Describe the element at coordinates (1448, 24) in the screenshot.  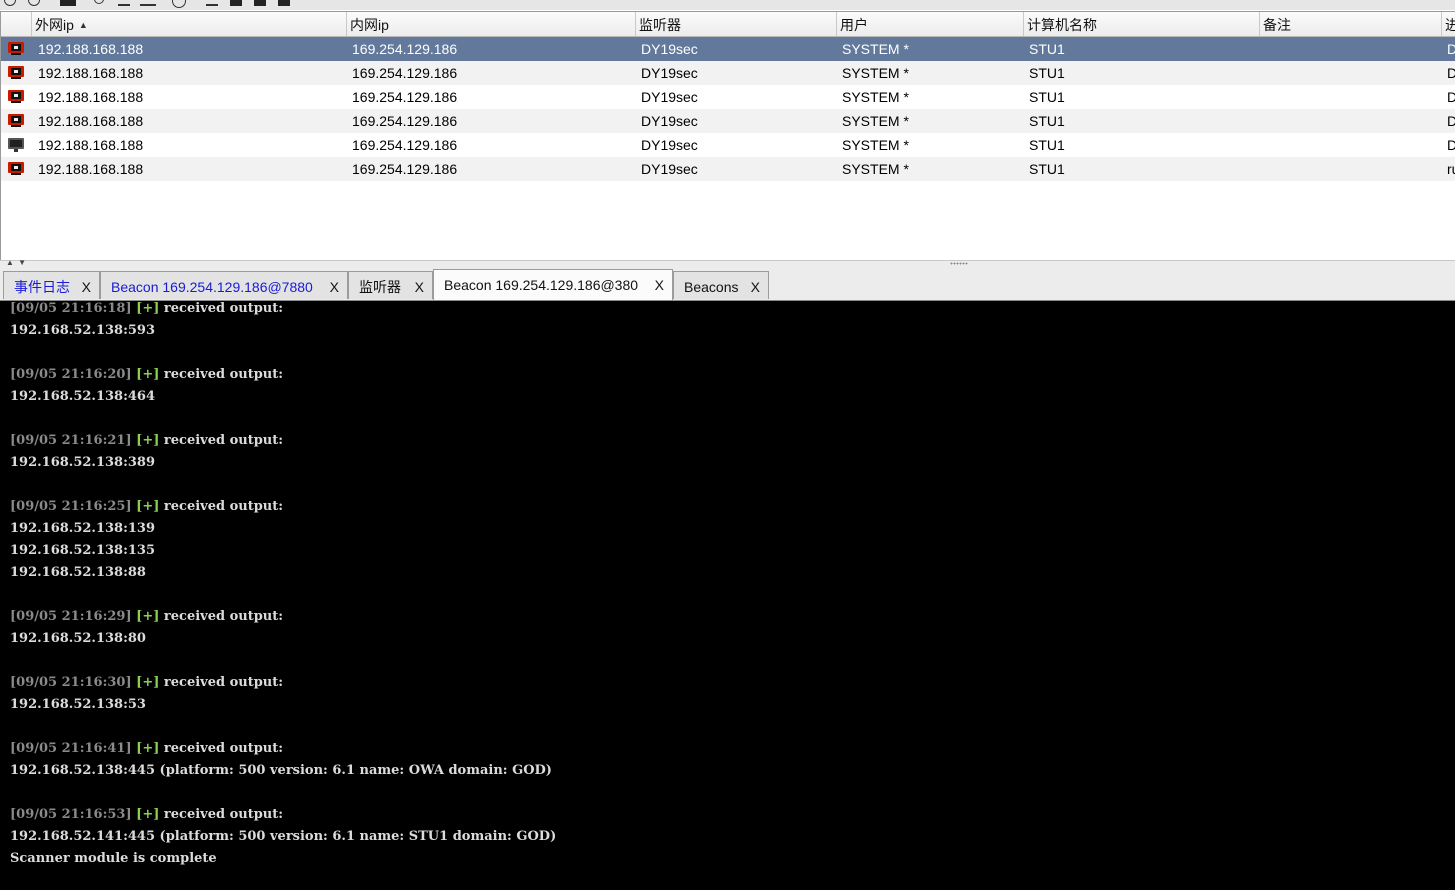
I see `column-header-process: 进` at that location.